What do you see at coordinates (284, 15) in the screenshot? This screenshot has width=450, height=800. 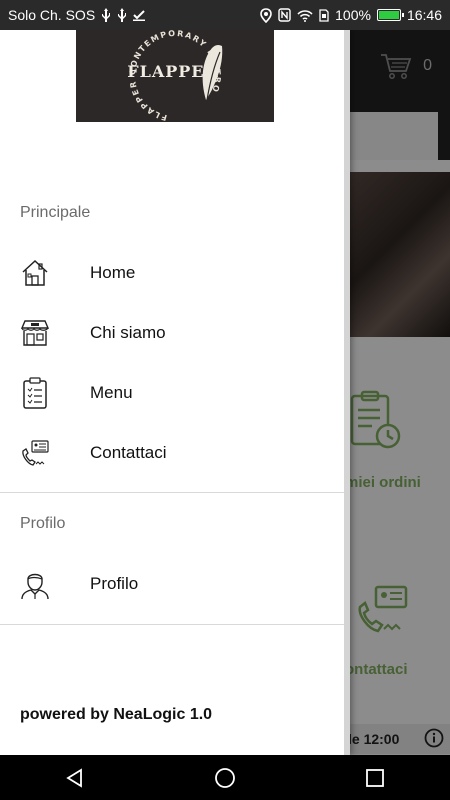 I see `nfc-icon` at bounding box center [284, 15].